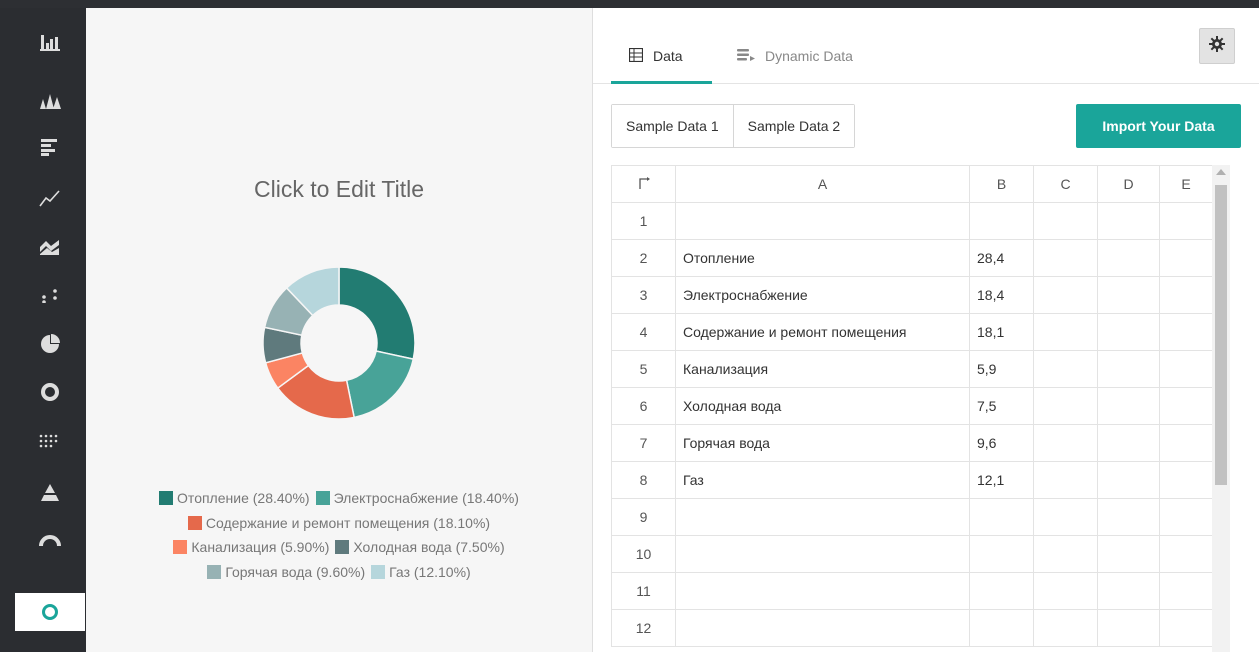 This screenshot has width=1259, height=652. What do you see at coordinates (1001, 184) in the screenshot?
I see `column-header-b: B` at bounding box center [1001, 184].